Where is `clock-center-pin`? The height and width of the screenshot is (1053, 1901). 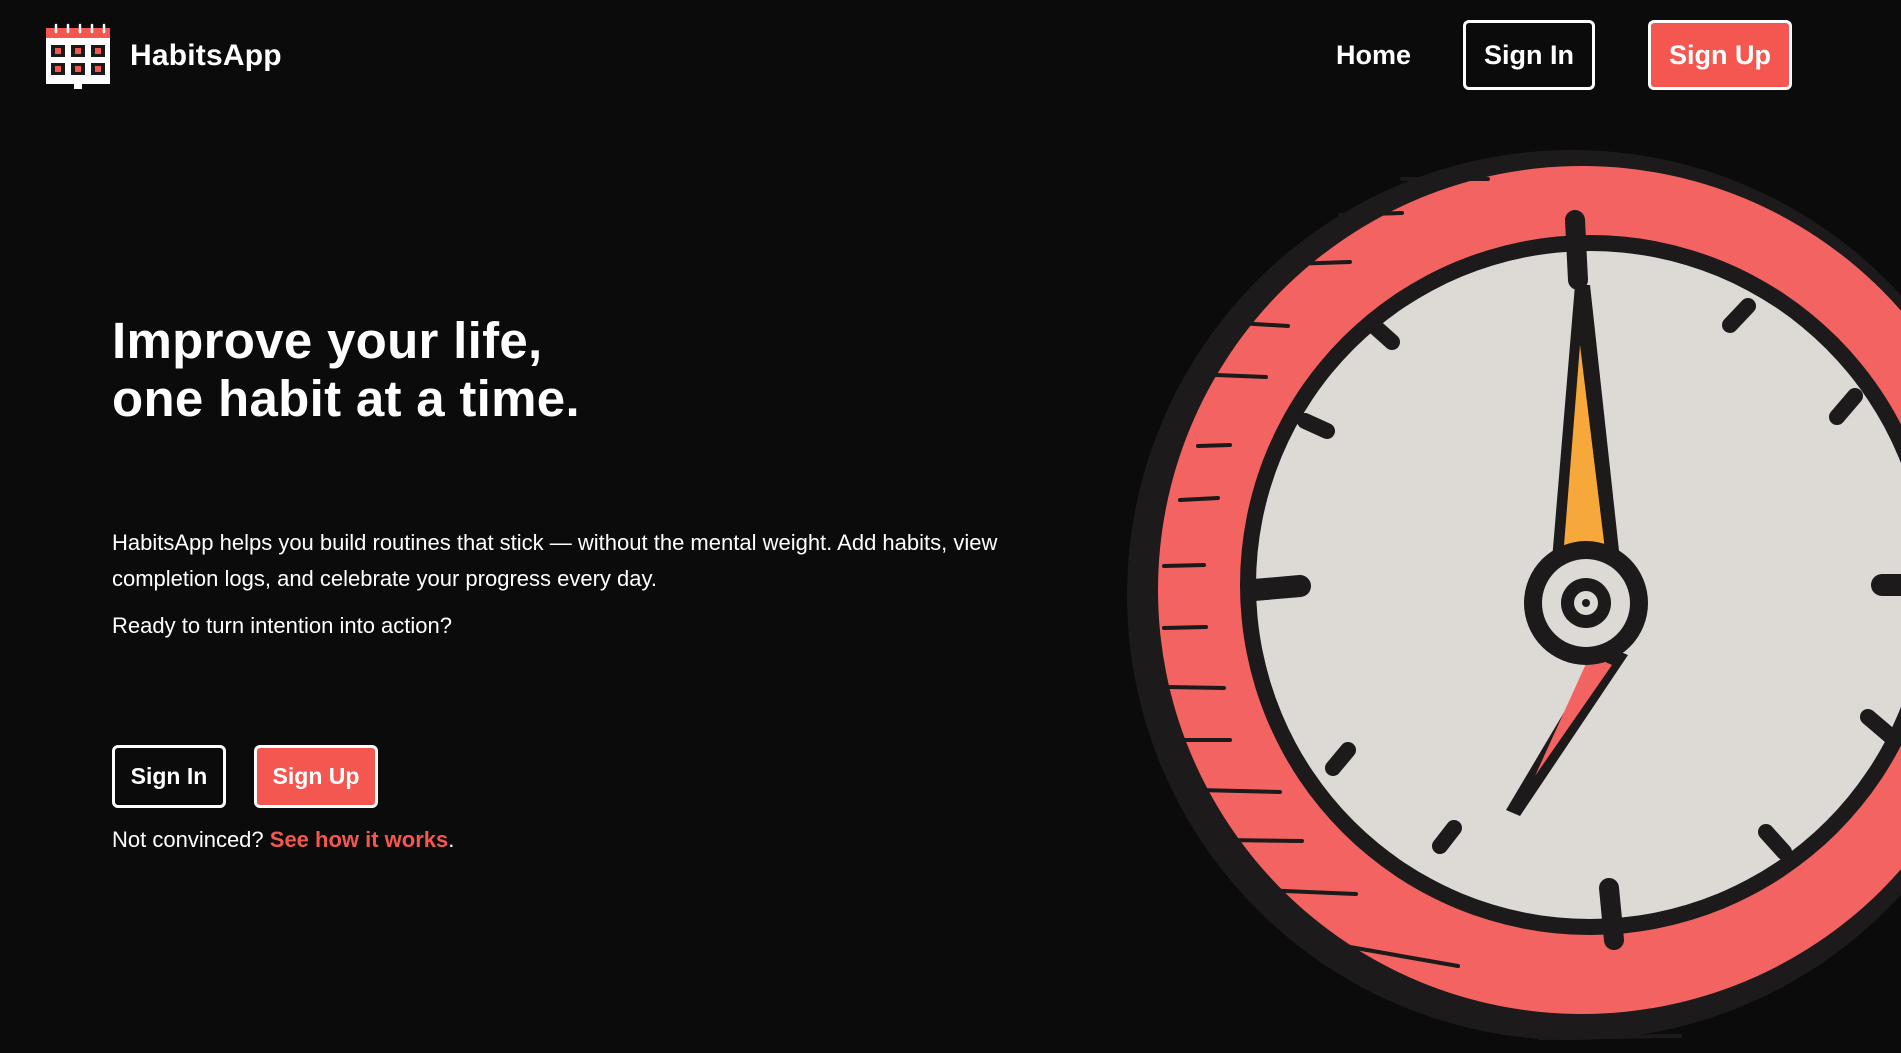
clock-center-pin is located at coordinates (1586, 603).